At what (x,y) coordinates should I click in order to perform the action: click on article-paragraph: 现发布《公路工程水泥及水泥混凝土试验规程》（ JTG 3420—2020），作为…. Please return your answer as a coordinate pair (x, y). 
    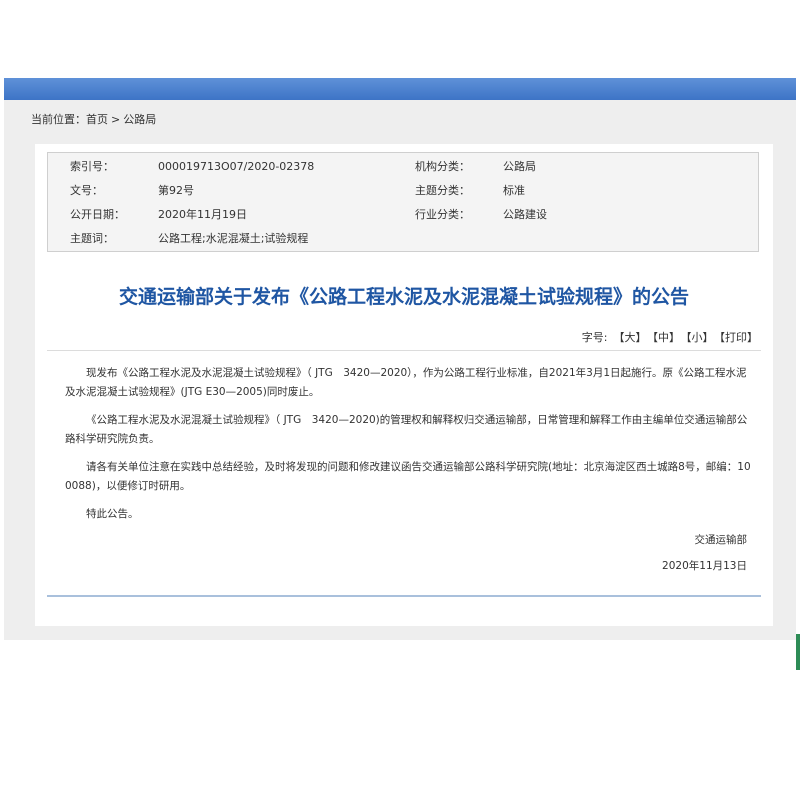
    Looking at the image, I should click on (406, 382).